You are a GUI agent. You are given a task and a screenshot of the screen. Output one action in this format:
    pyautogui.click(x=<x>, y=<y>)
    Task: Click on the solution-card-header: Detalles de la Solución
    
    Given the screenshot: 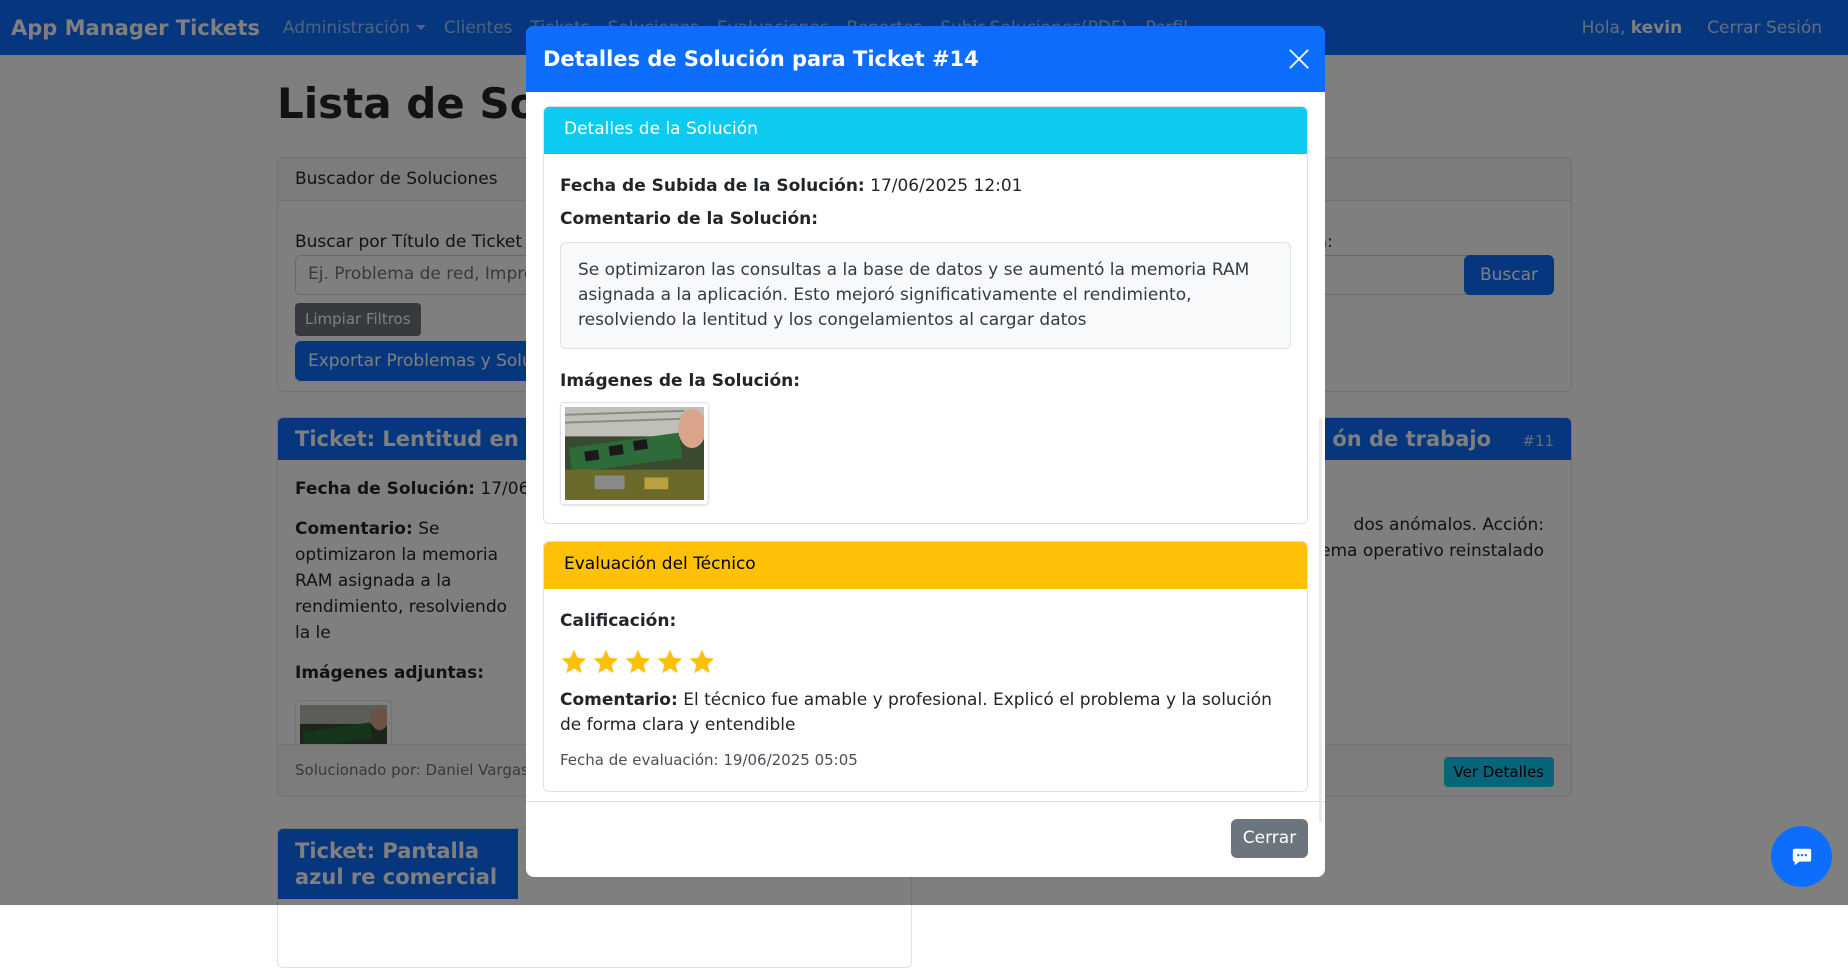 What is the action you would take?
    pyautogui.click(x=925, y=130)
    